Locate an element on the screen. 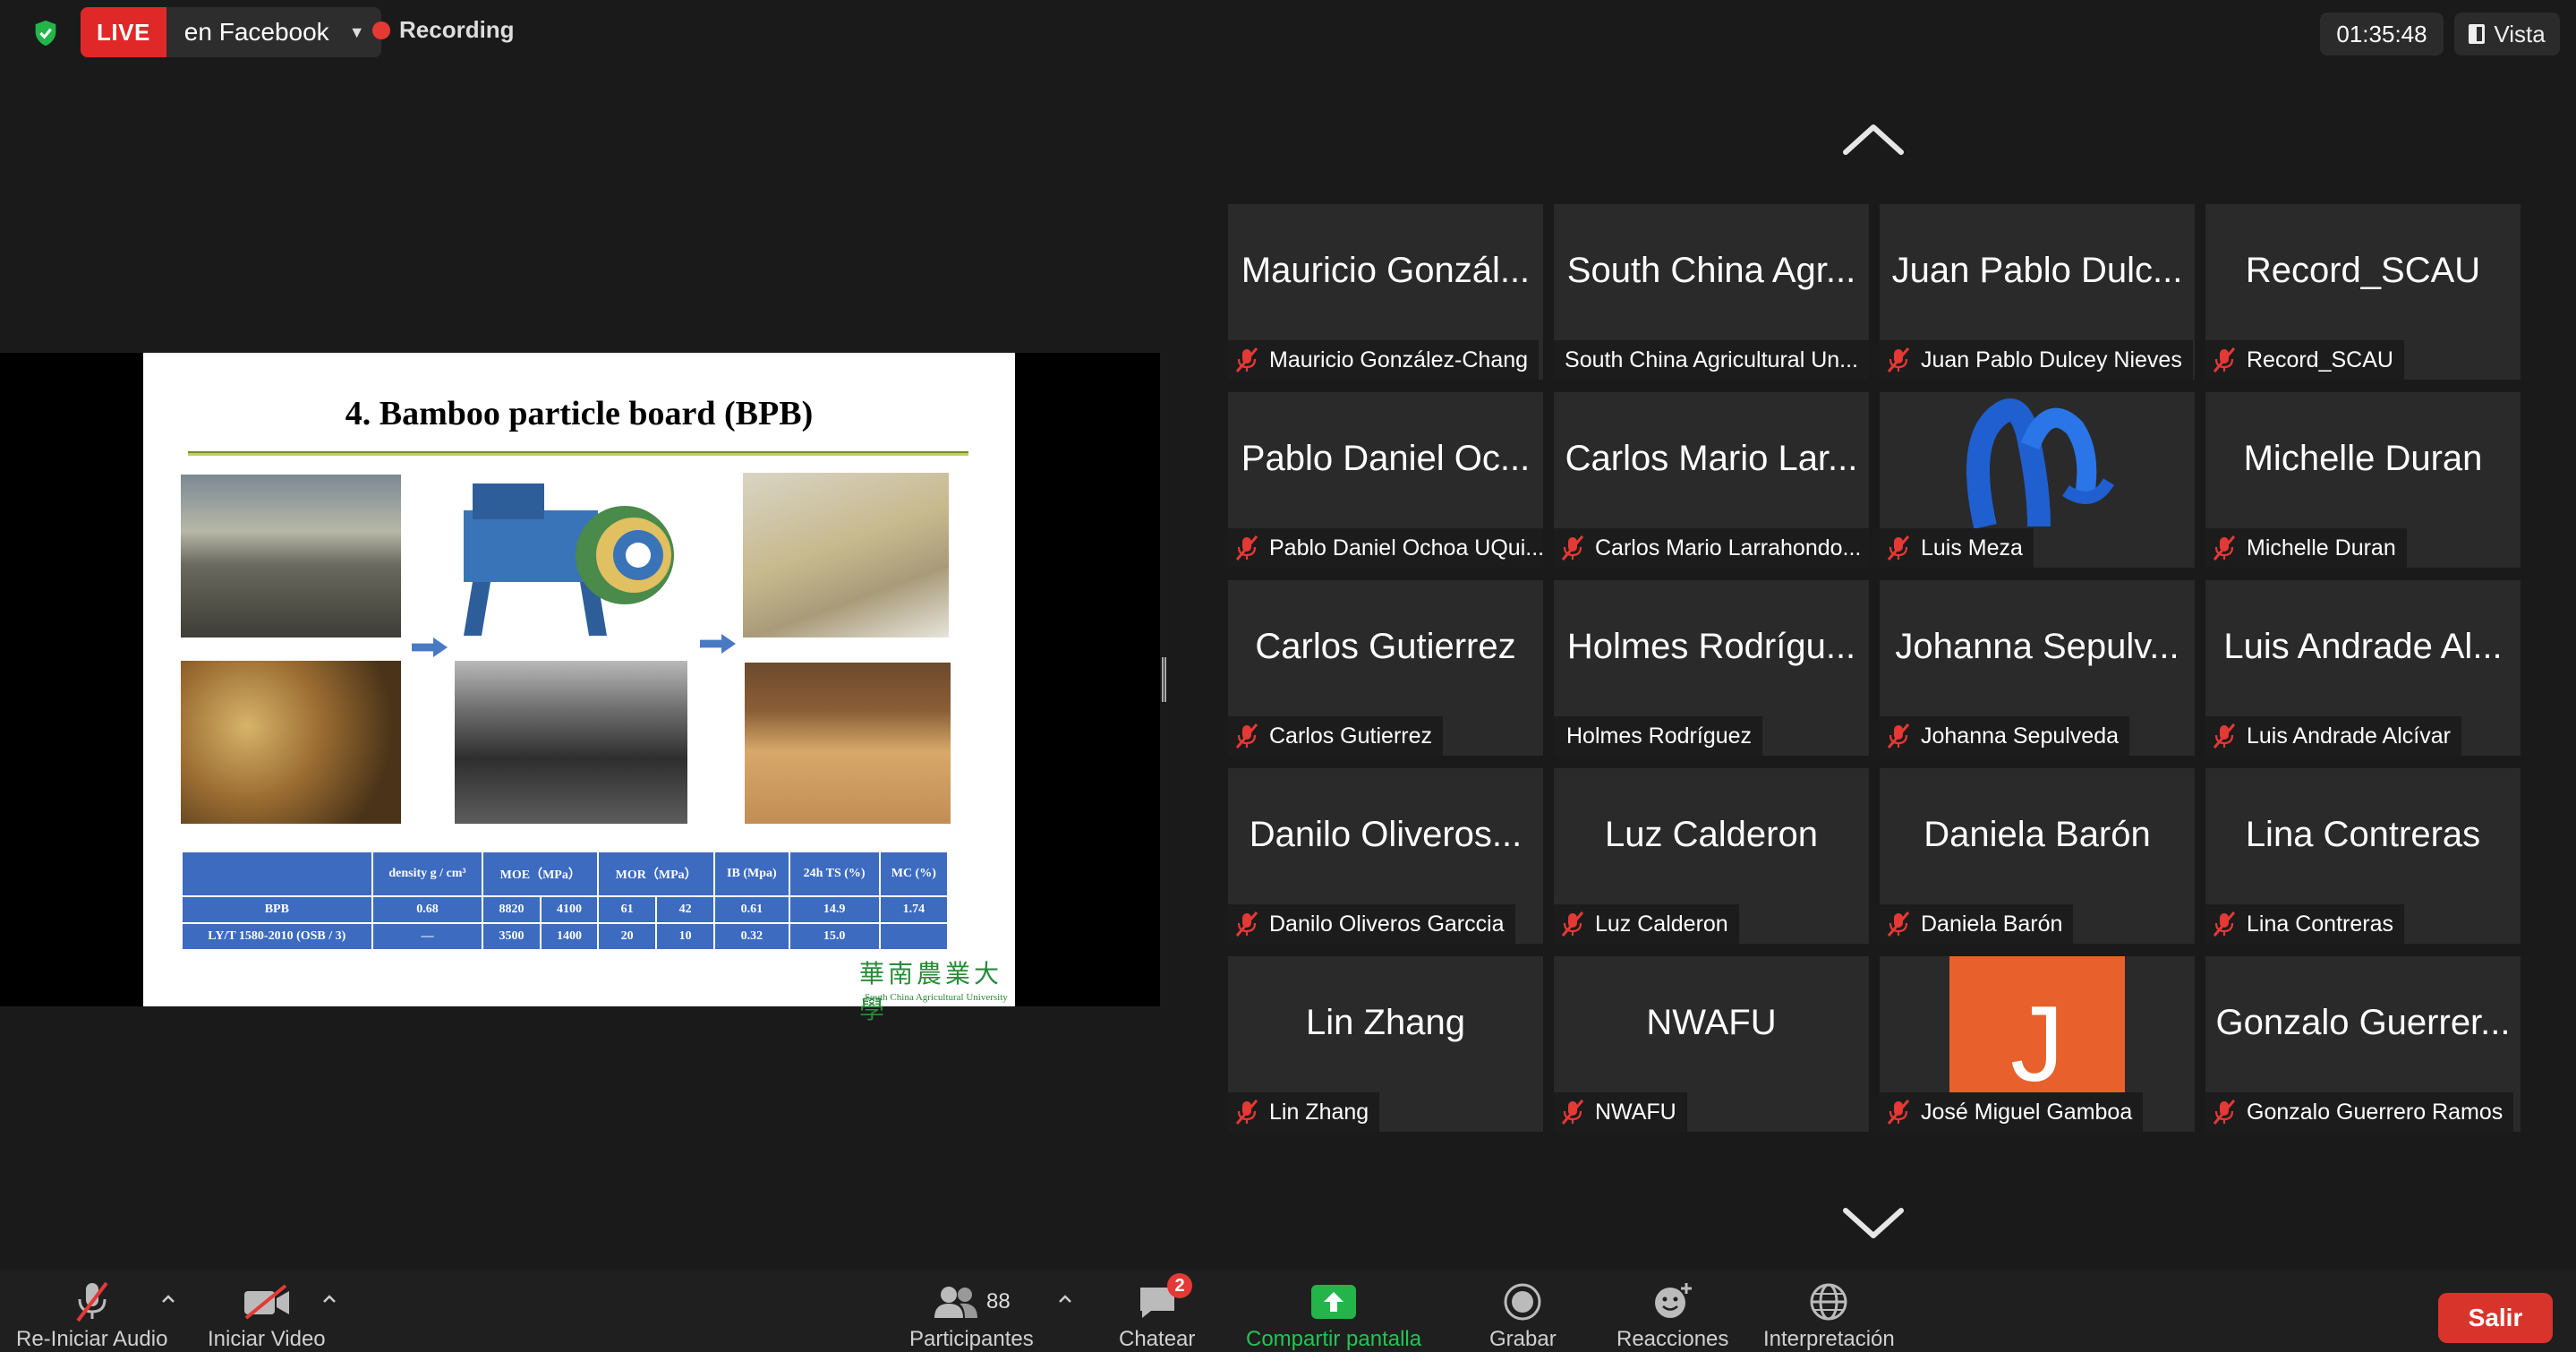 The height and width of the screenshot is (1352, 2576). table-cell: LY/T 1580-2010 (OSB / 3) is located at coordinates (277, 936).